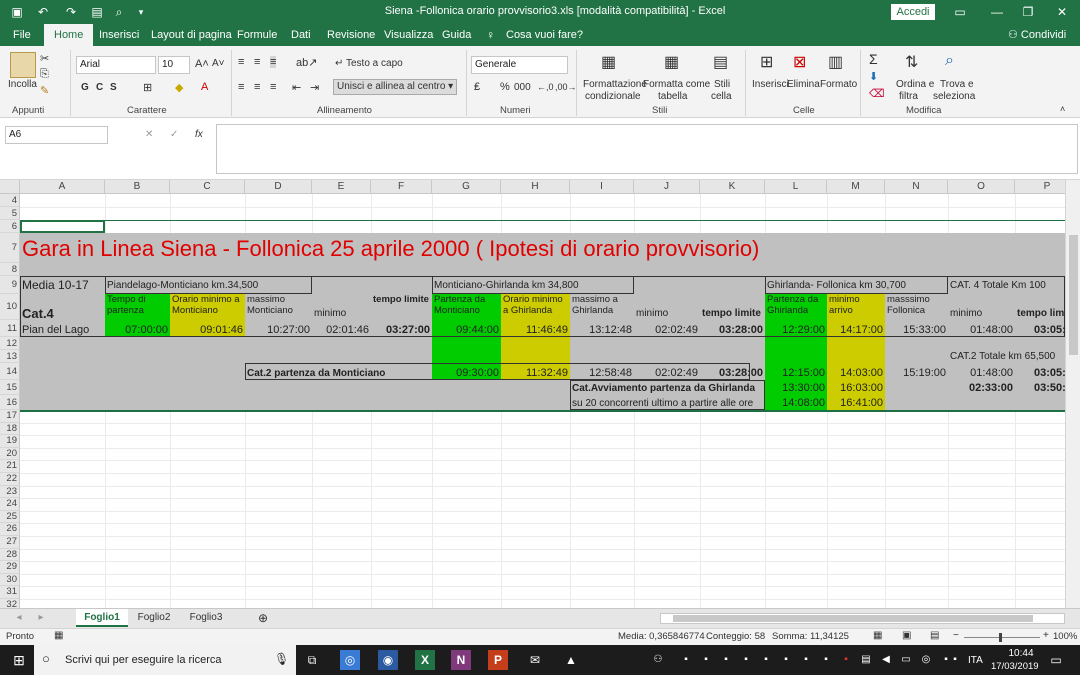 This screenshot has width=1080, height=675. I want to click on row-header-21: 21, so click(10, 466).